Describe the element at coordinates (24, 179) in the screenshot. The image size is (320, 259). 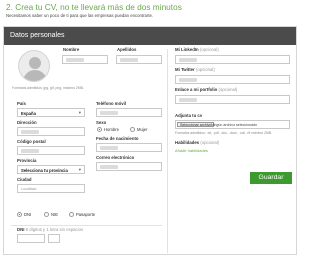
I see `ciudad-label: Ciudad` at that location.